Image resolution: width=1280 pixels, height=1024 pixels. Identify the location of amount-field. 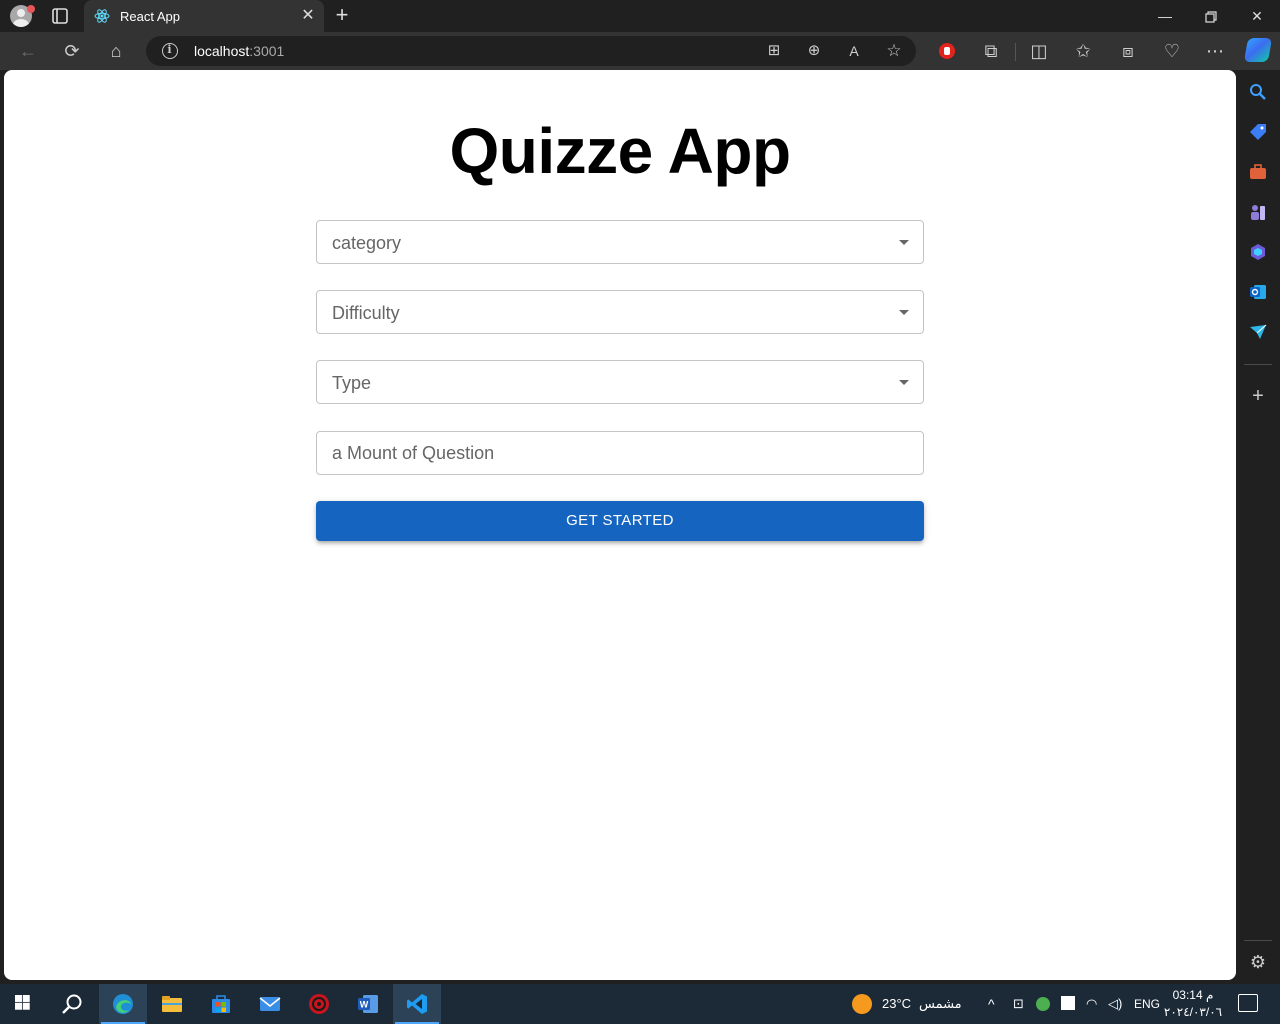
(620, 453).